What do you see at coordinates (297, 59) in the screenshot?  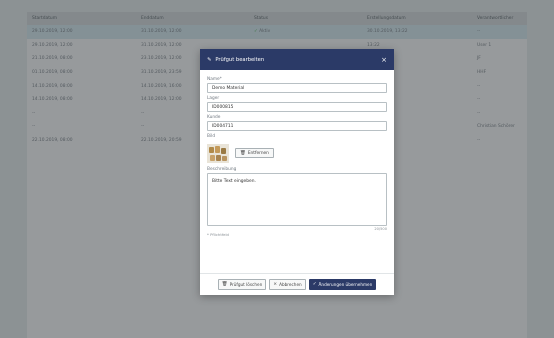 I see `dialog-header: ✎ Prüfgut bearbeiten ×` at bounding box center [297, 59].